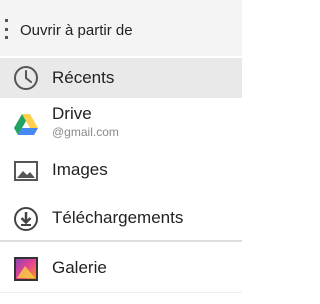 The width and height of the screenshot is (320, 304). Describe the element at coordinates (26, 125) in the screenshot. I see `google-drive-icon` at that location.